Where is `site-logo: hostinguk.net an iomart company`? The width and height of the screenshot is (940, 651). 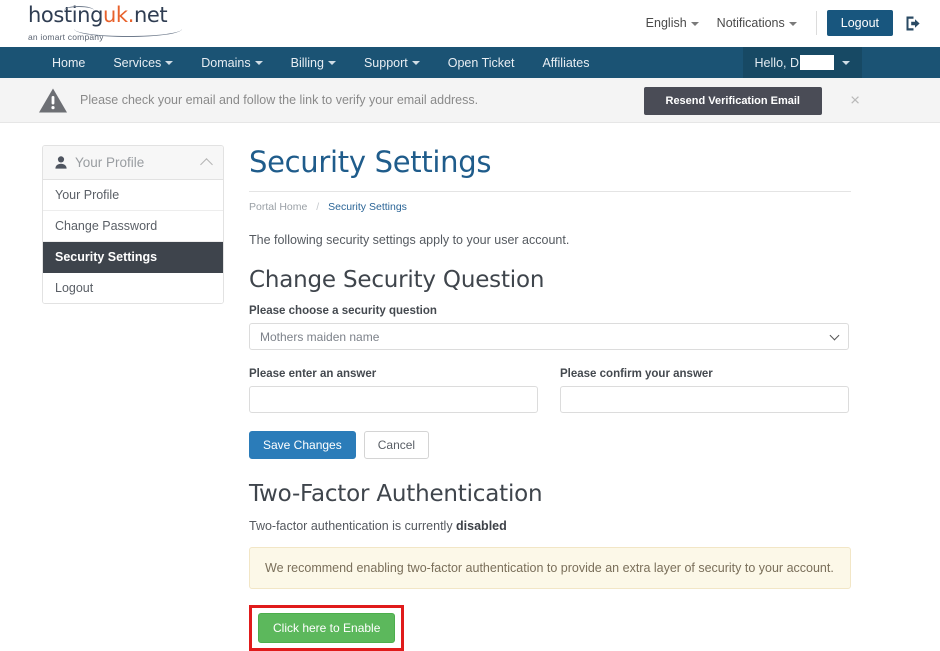 site-logo: hostinguk.net an iomart company is located at coordinates (118, 23).